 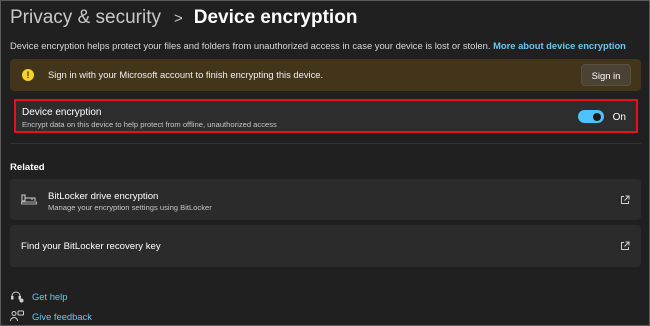 I want to click on toggle-knob, so click(x=597, y=116).